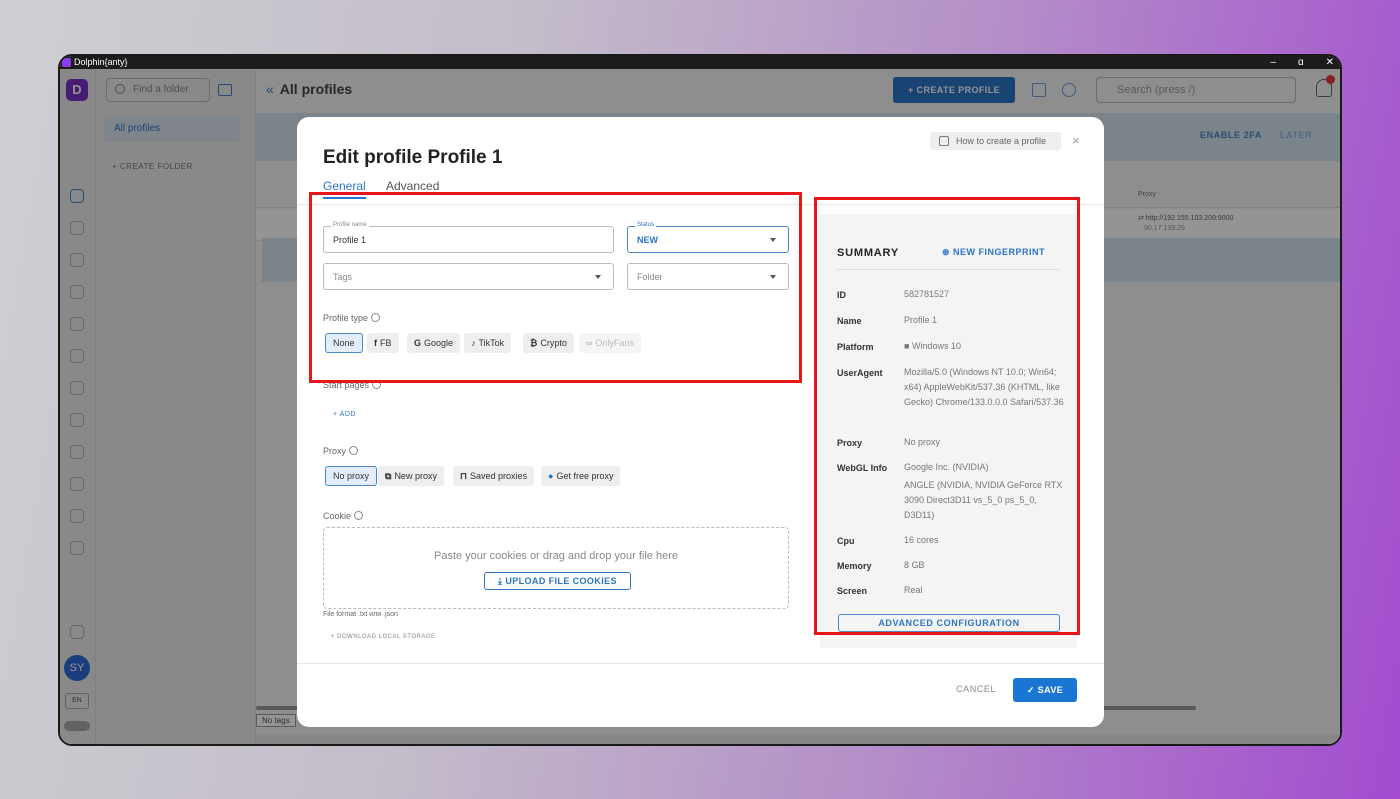 Image resolution: width=1400 pixels, height=799 pixels. What do you see at coordinates (995, 141) in the screenshot?
I see `how-to-button: How to create a profile` at bounding box center [995, 141].